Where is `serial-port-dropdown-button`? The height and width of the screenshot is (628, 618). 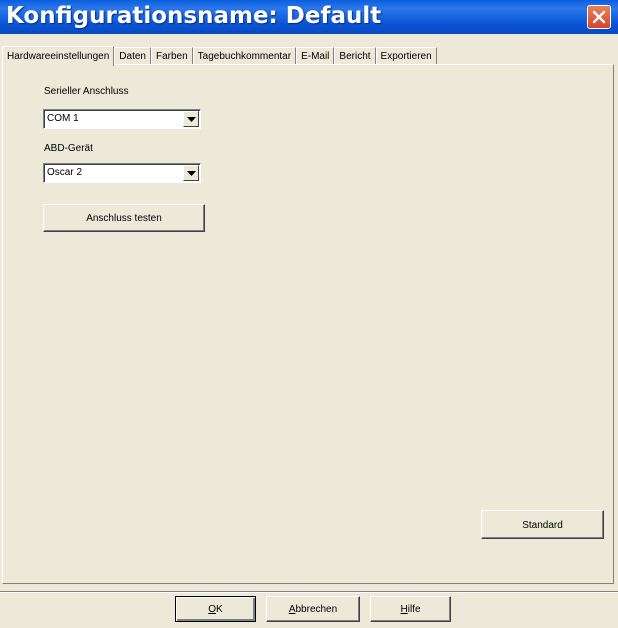 serial-port-dropdown-button is located at coordinates (191, 119).